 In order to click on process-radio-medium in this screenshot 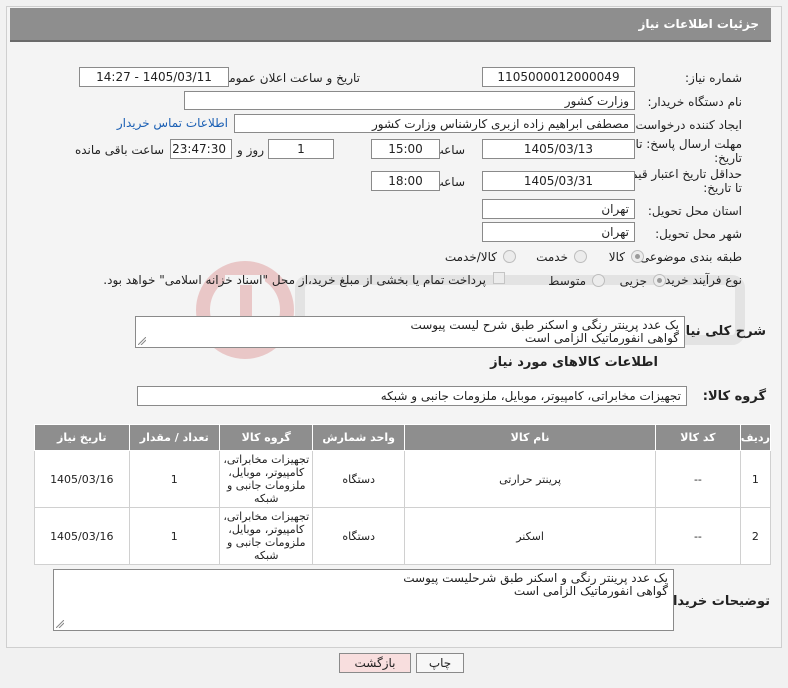, I will do `click(598, 280)`.